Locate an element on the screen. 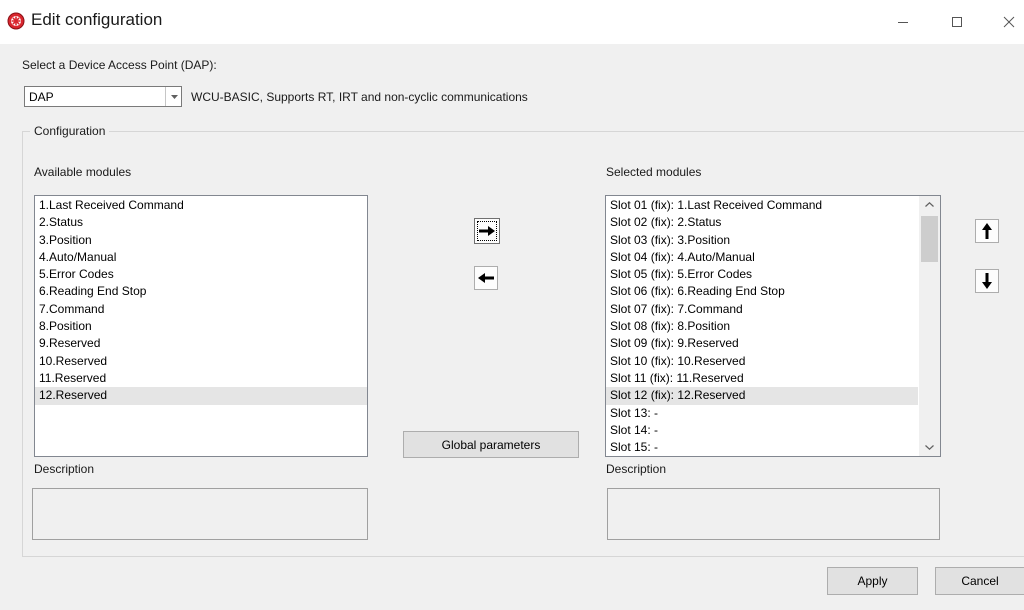 This screenshot has width=1024, height=610. configuration-group-label: Configuration is located at coordinates (70, 131).